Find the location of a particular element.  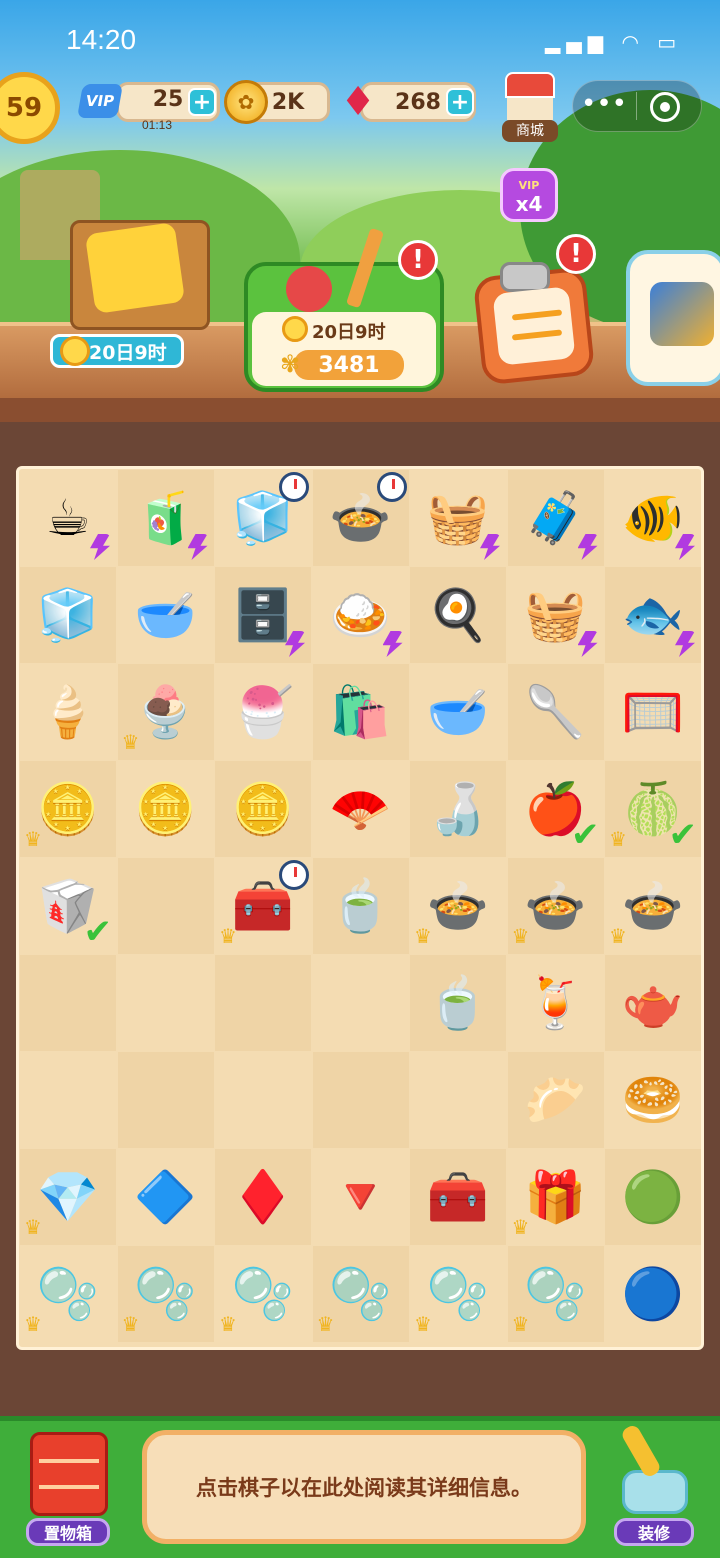

board-cell: 🎁 ♛ is located at coordinates (556, 1197).